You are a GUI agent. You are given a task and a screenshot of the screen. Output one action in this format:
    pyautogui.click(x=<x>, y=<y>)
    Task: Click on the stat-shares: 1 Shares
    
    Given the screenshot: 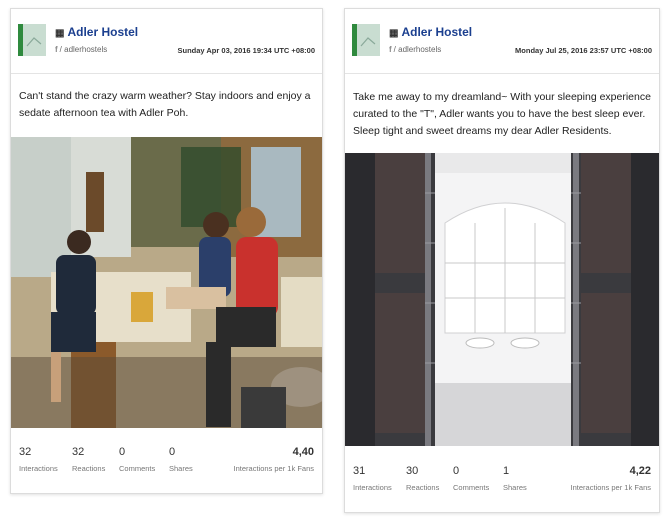 What is the action you would take?
    pyautogui.click(x=515, y=478)
    